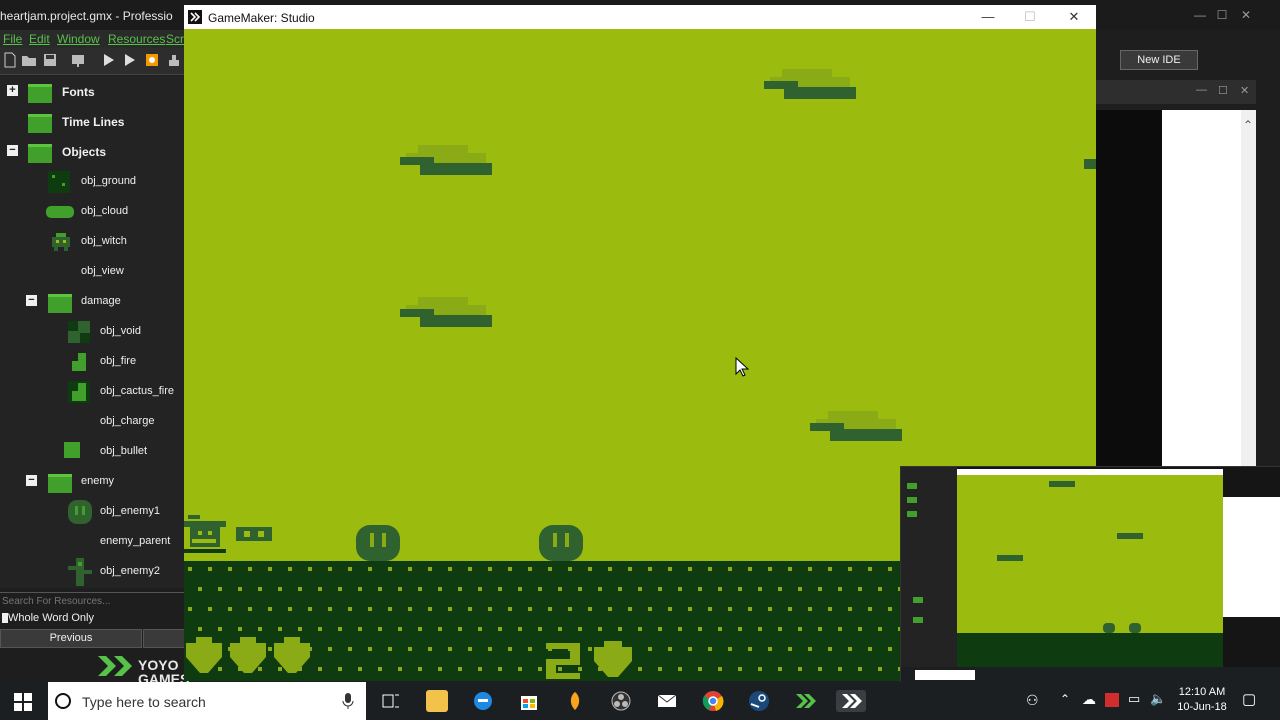  I want to click on mail-icon, so click(667, 701).